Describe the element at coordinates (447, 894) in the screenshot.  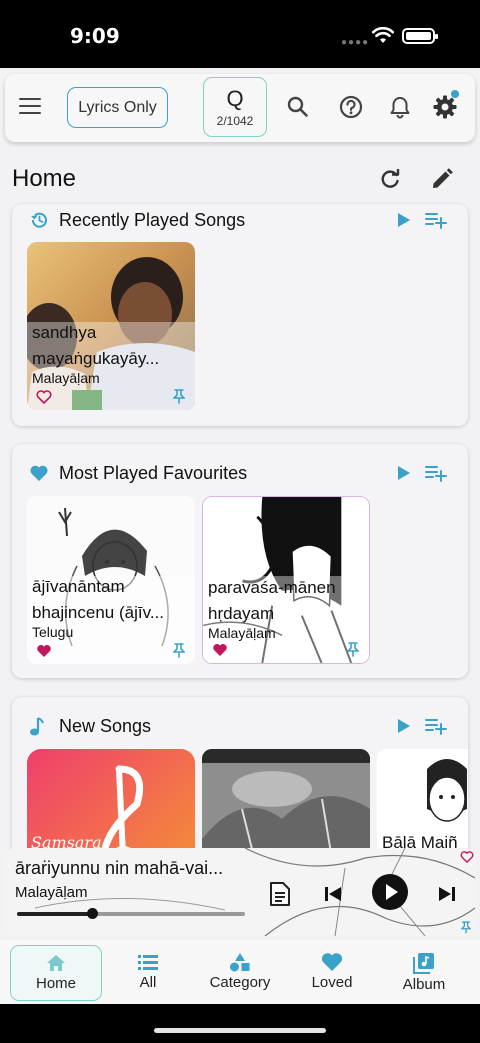
I see `next-track-icon` at that location.